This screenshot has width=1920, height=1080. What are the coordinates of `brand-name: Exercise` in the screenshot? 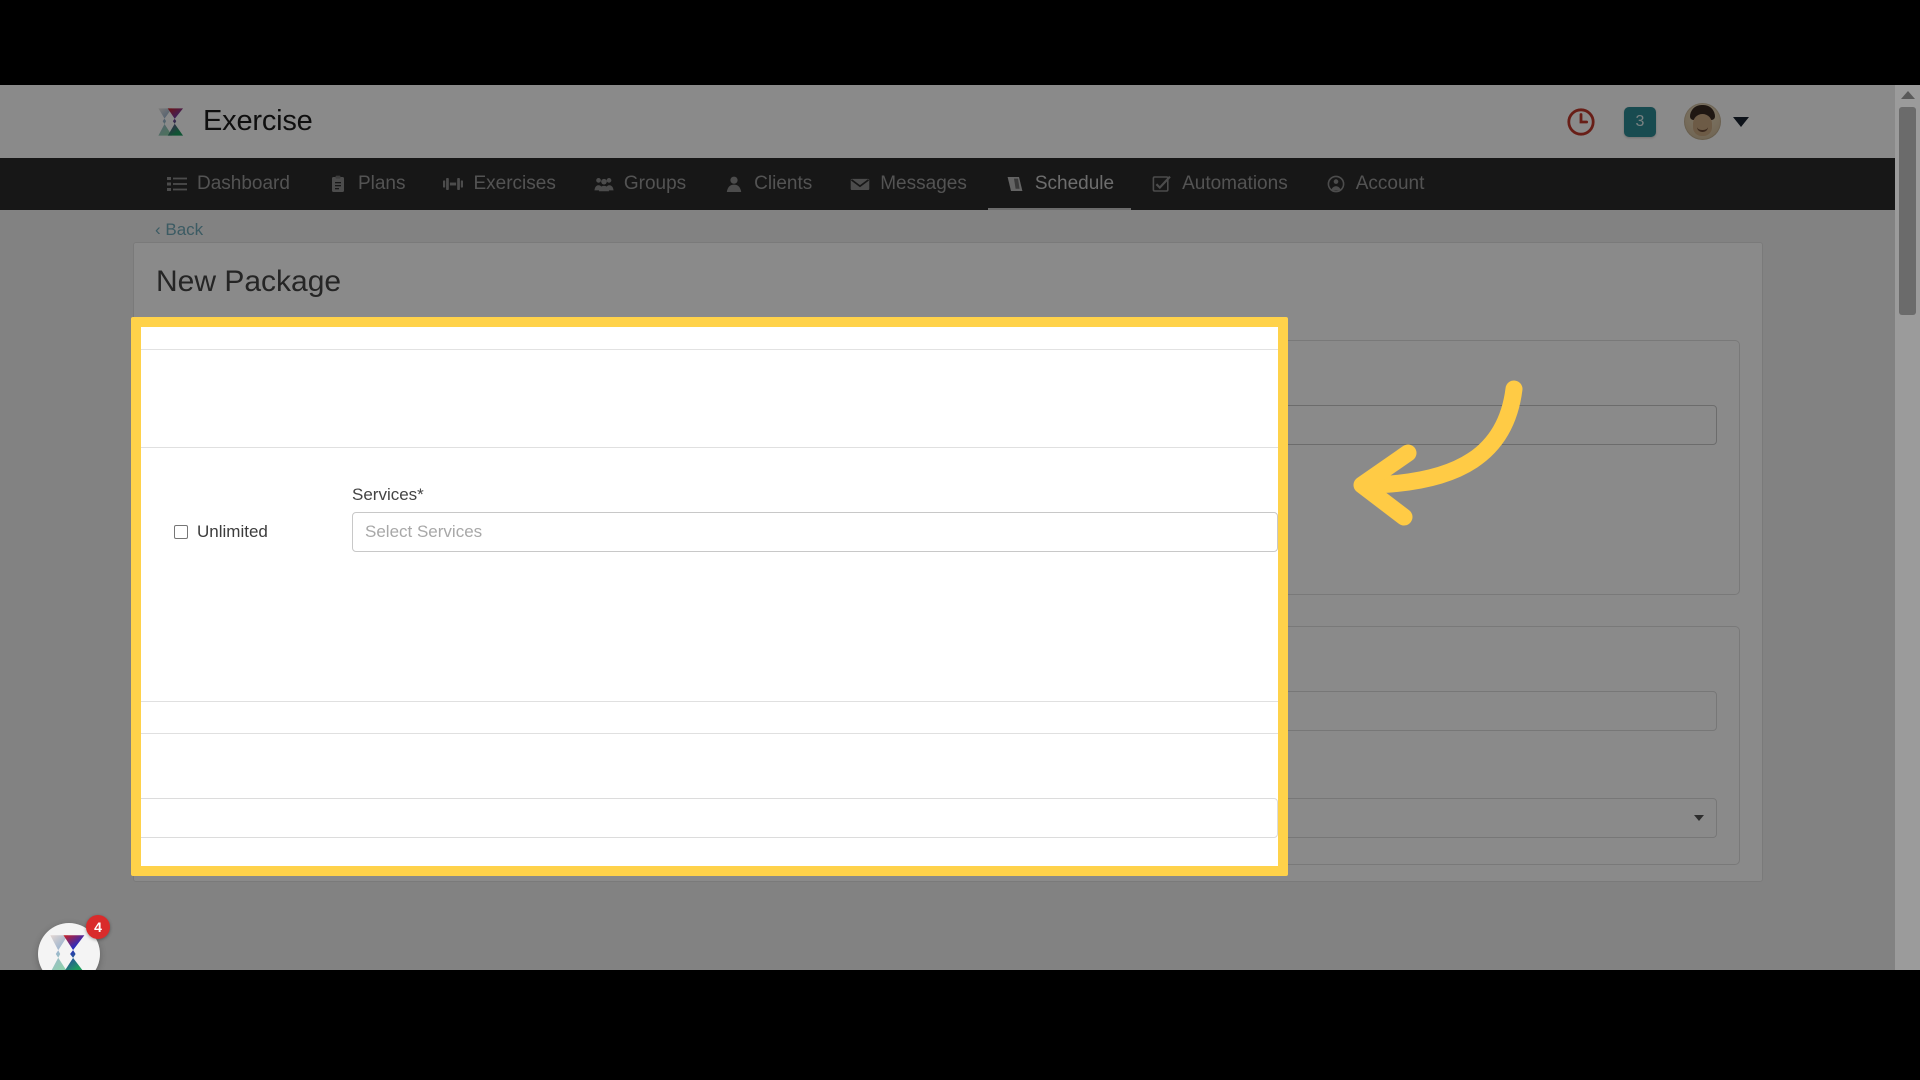 It's located at (258, 121).